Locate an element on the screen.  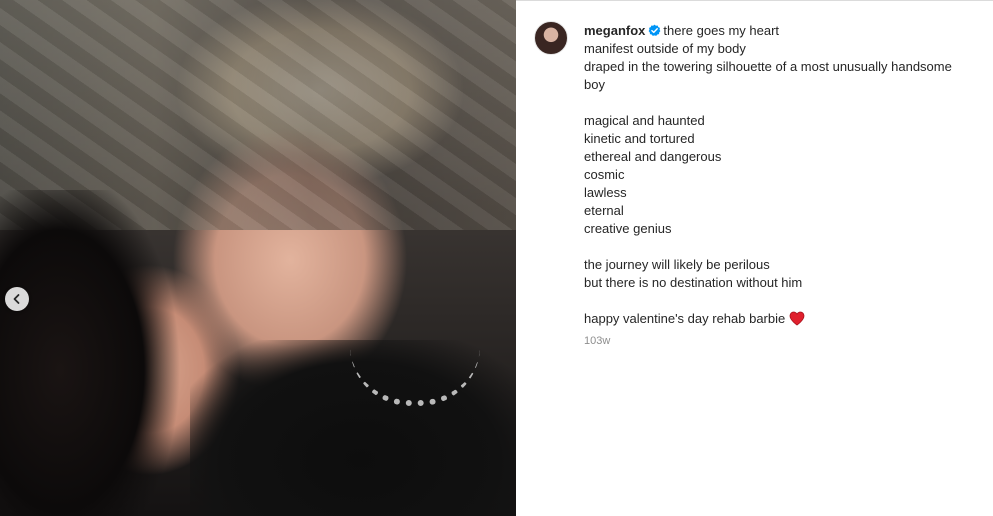
carousel-prev-button is located at coordinates (17, 299).